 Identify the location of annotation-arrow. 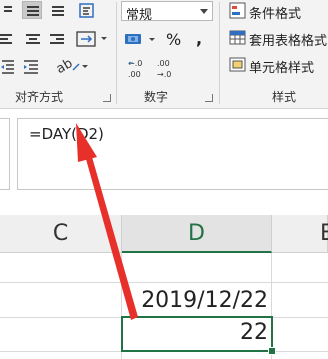
(107, 221).